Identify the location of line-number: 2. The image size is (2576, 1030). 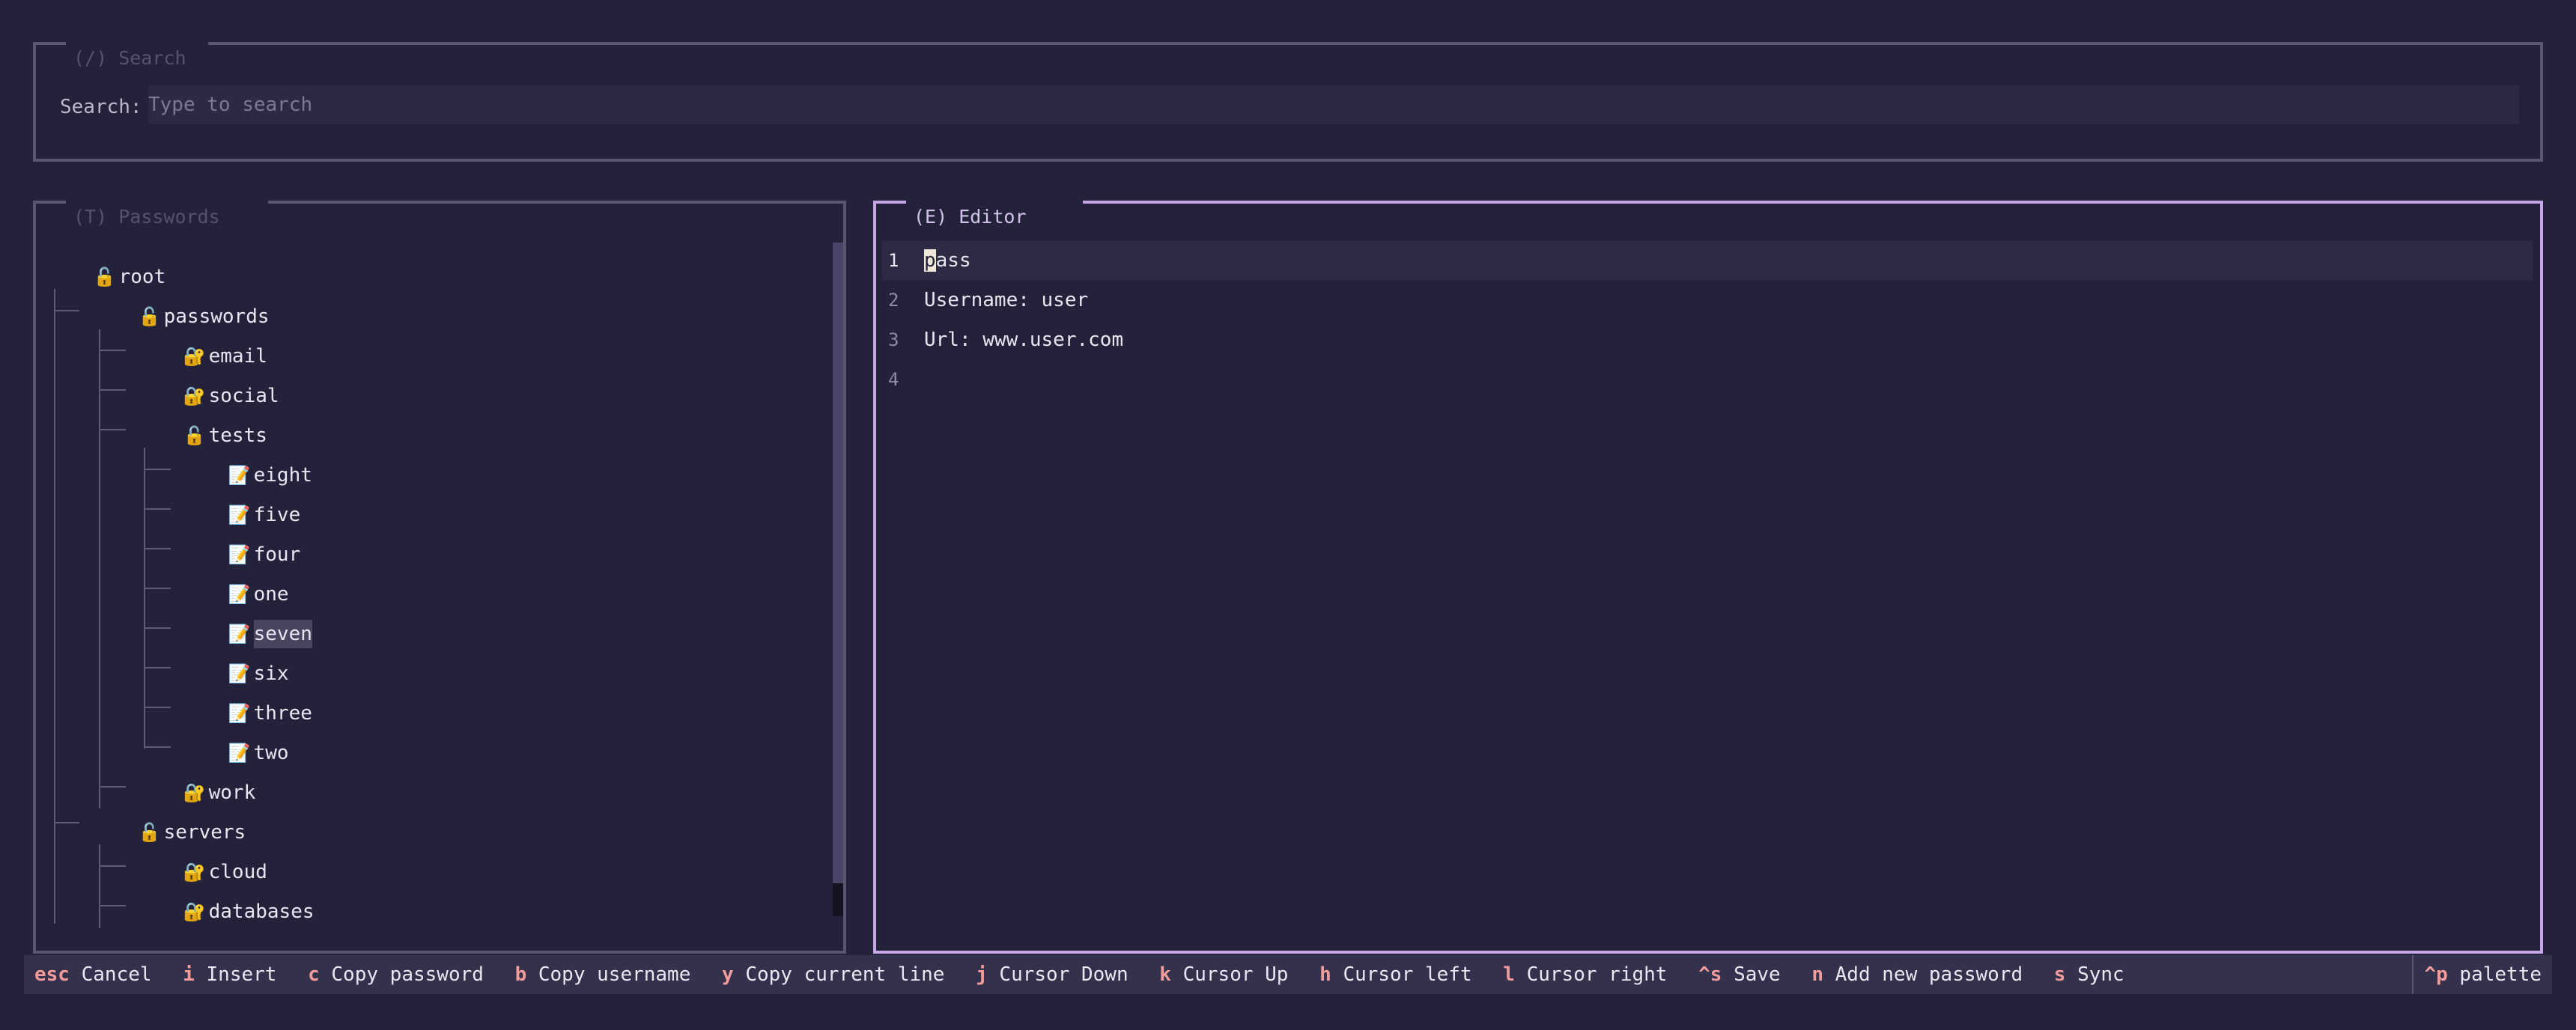
(893, 300).